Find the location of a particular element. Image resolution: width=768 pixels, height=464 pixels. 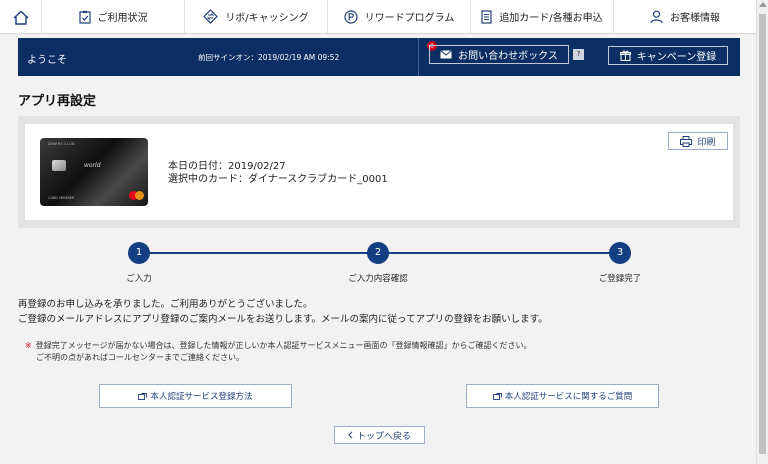

step-circle-3: 3 is located at coordinates (620, 253).